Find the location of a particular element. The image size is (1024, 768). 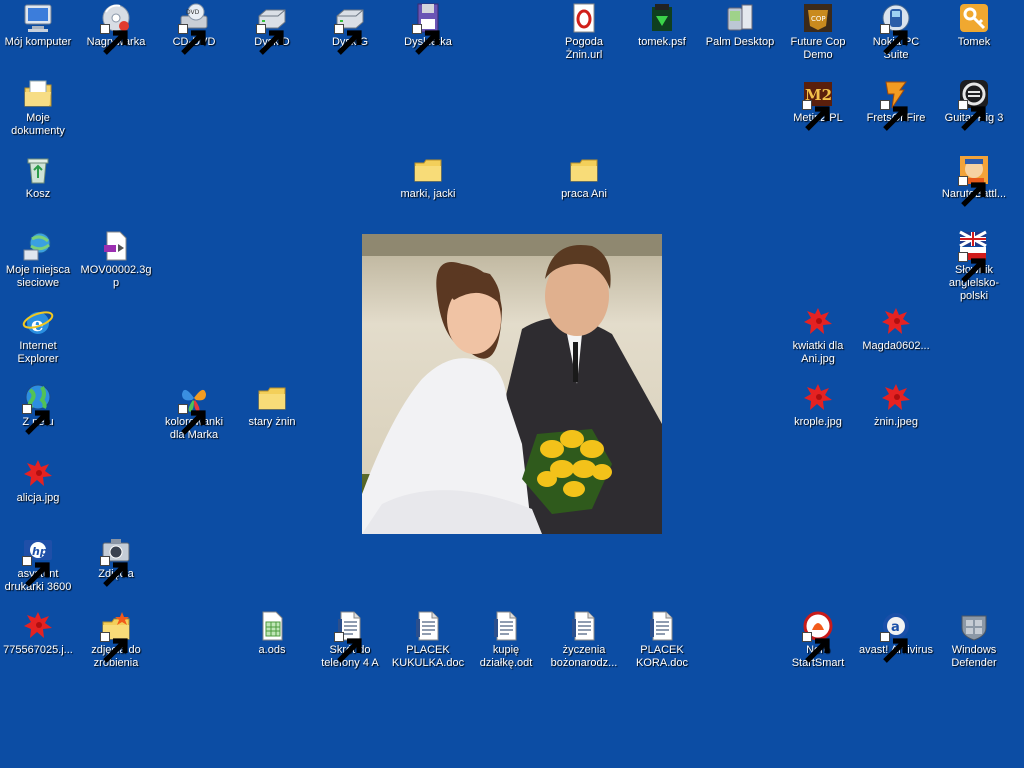

desktop-icon-kupie-dzialke: kupię działkę.odt is located at coordinates (506, 640).